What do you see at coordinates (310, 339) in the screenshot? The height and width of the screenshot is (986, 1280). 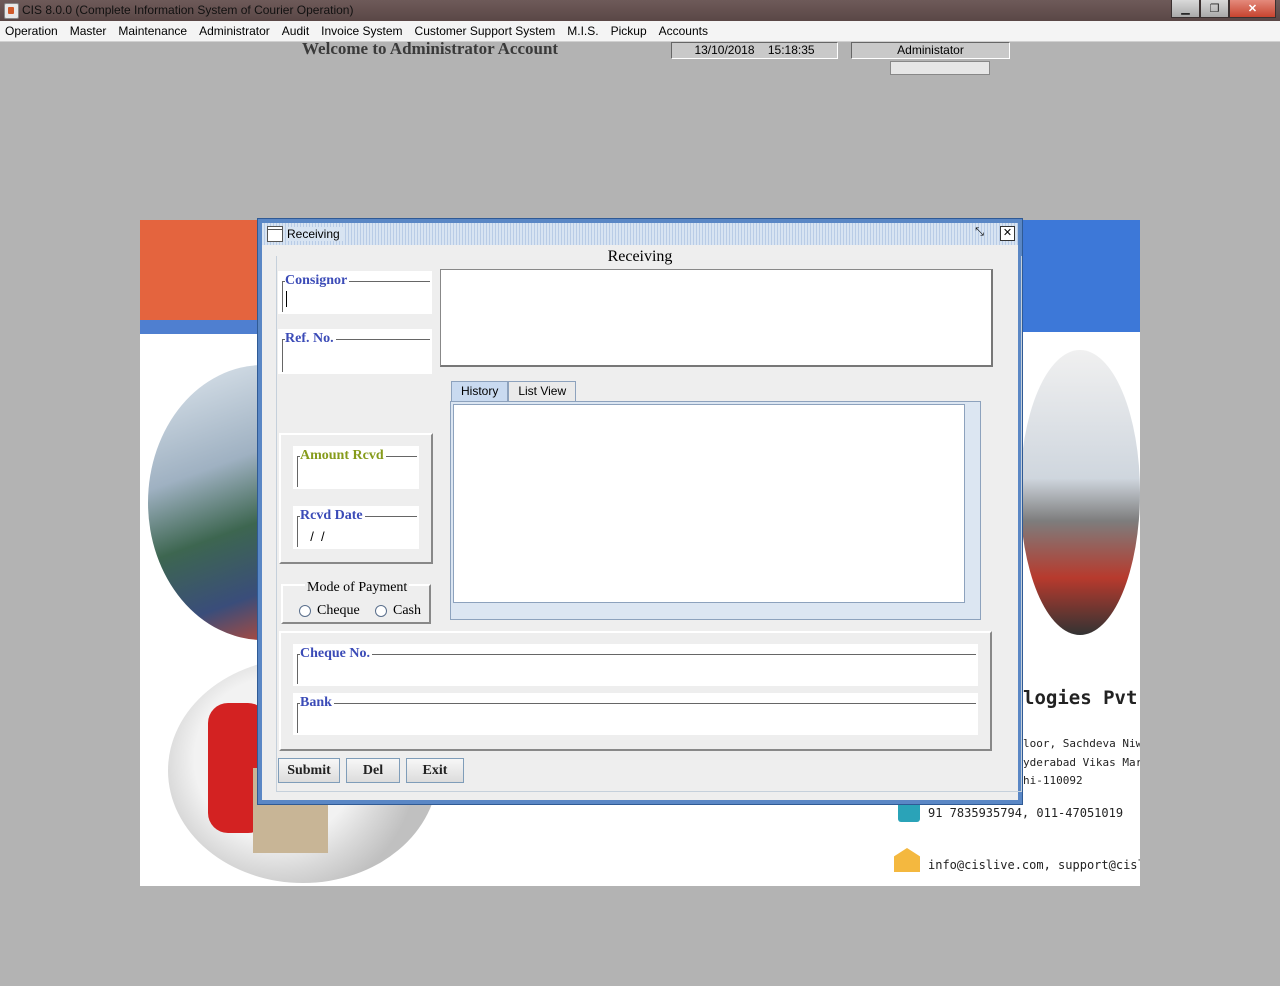 I see `ref-no-label: Ref. No.` at bounding box center [310, 339].